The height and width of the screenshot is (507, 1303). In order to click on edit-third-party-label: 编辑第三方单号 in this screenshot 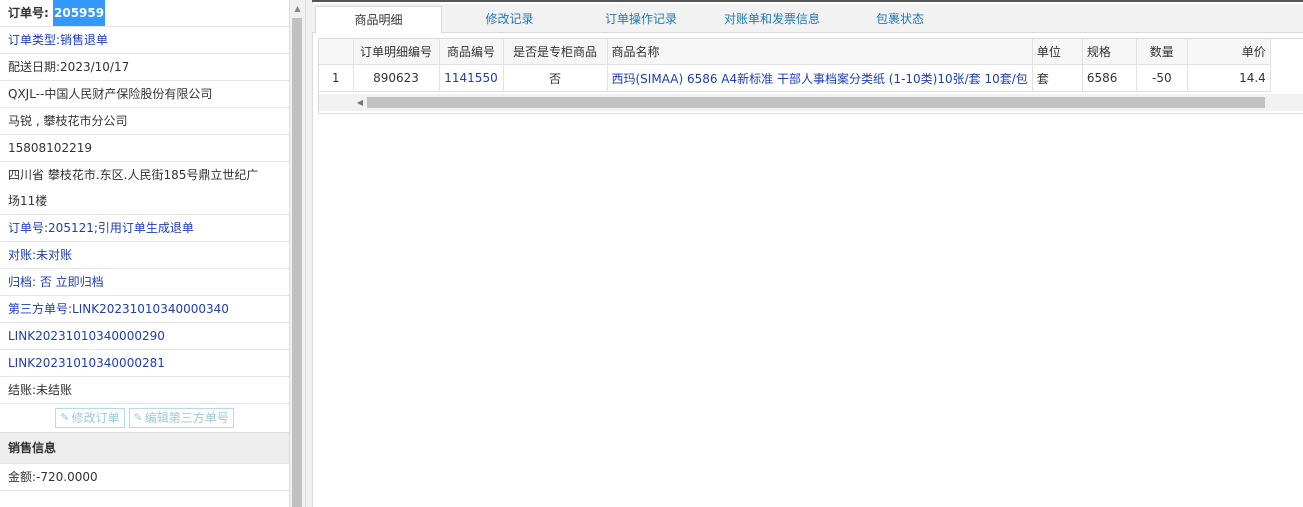, I will do `click(186, 418)`.